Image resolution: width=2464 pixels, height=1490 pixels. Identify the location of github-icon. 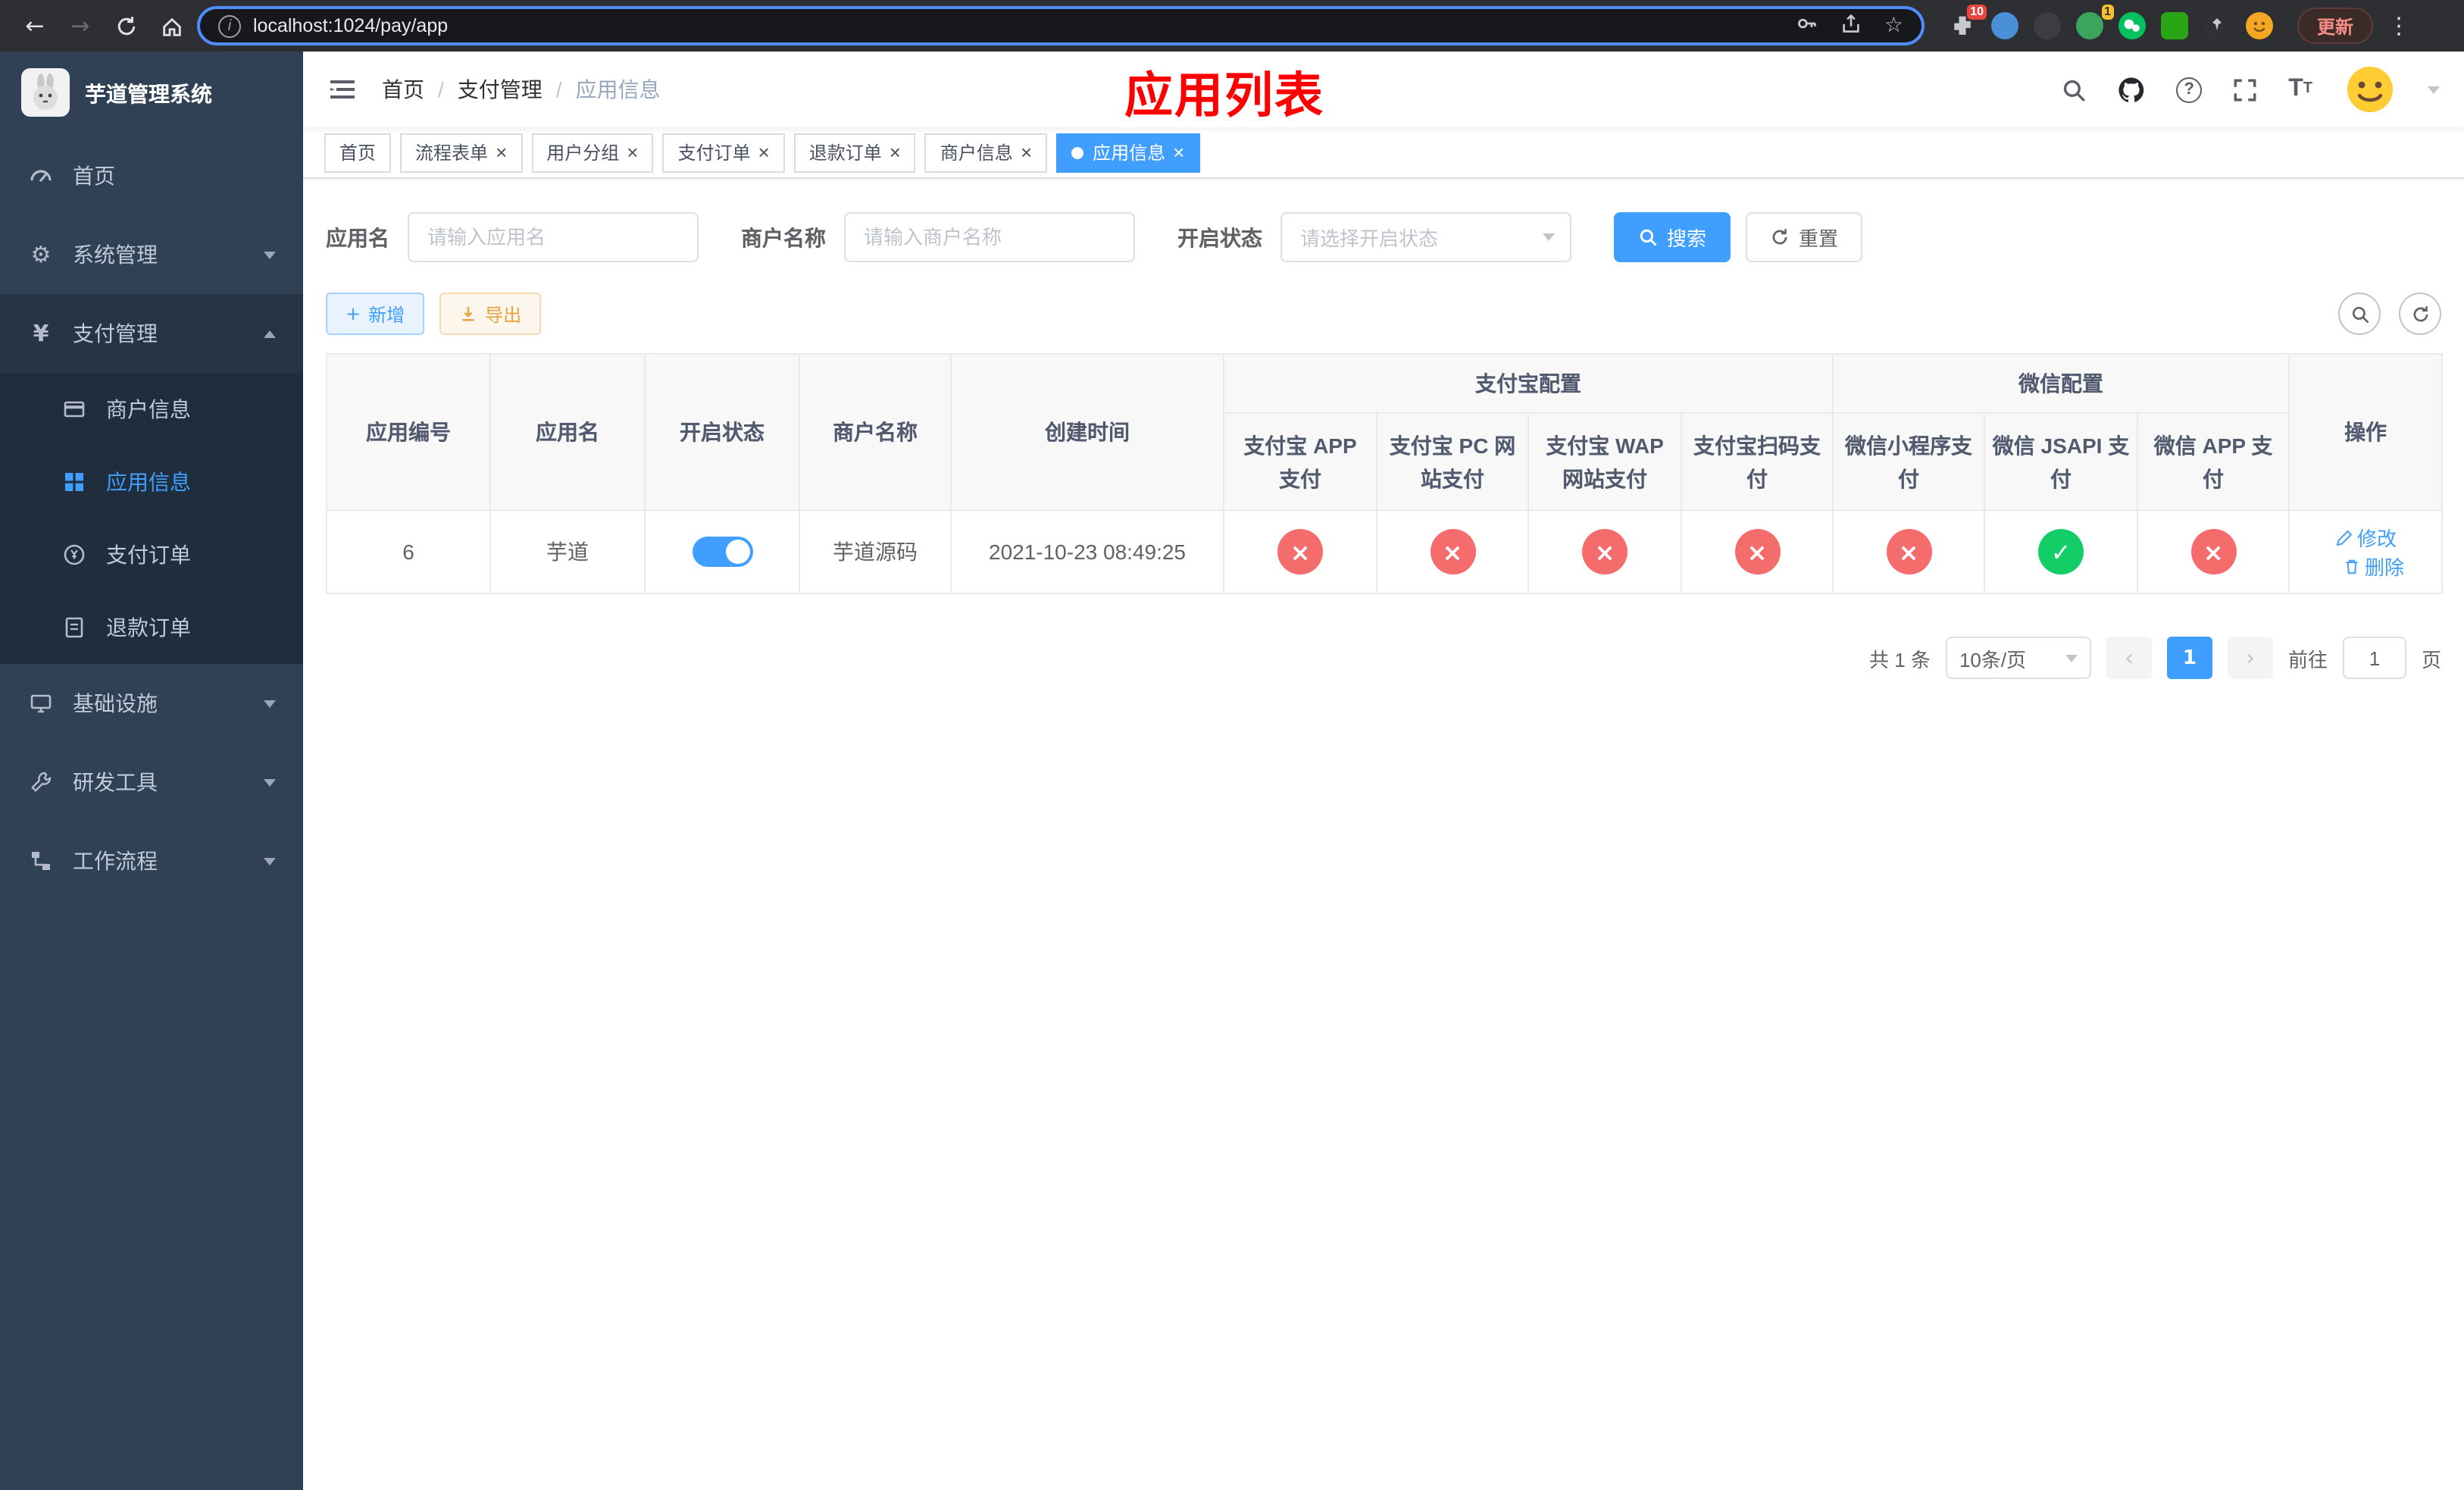
(2131, 89).